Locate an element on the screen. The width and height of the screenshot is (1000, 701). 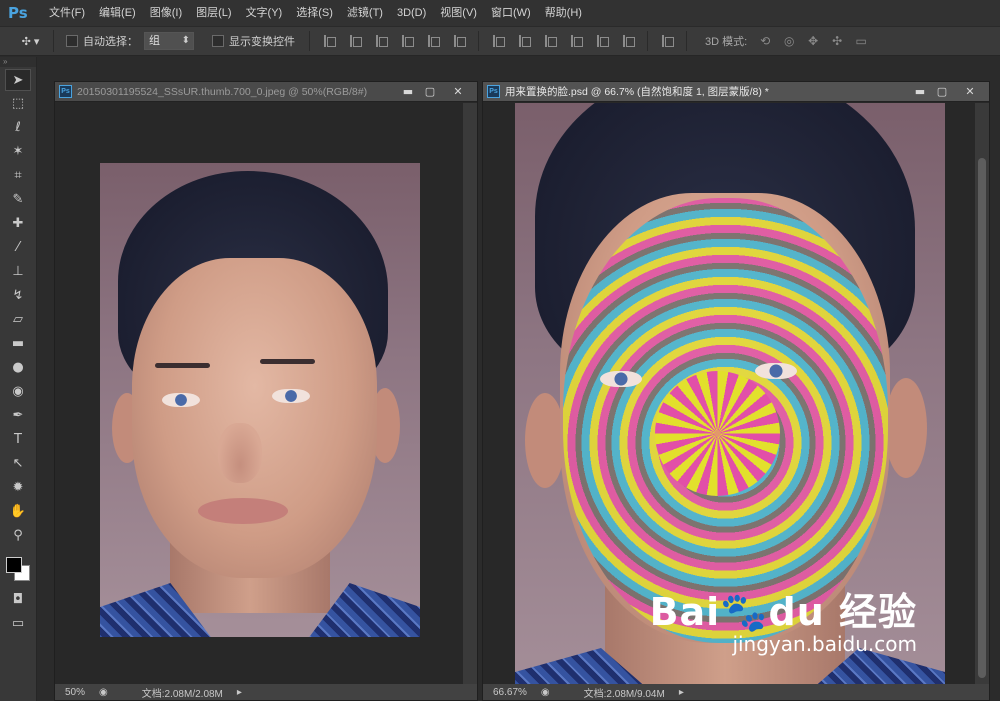
type-tool-icon: T is located at coordinates (18, 440).